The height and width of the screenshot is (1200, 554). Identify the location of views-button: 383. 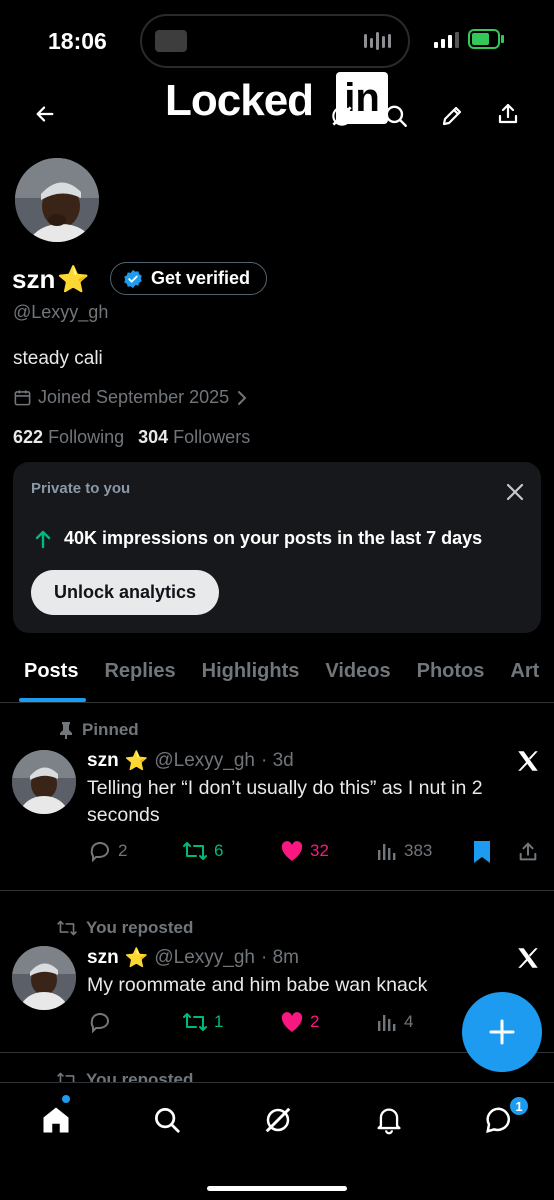
(404, 851).